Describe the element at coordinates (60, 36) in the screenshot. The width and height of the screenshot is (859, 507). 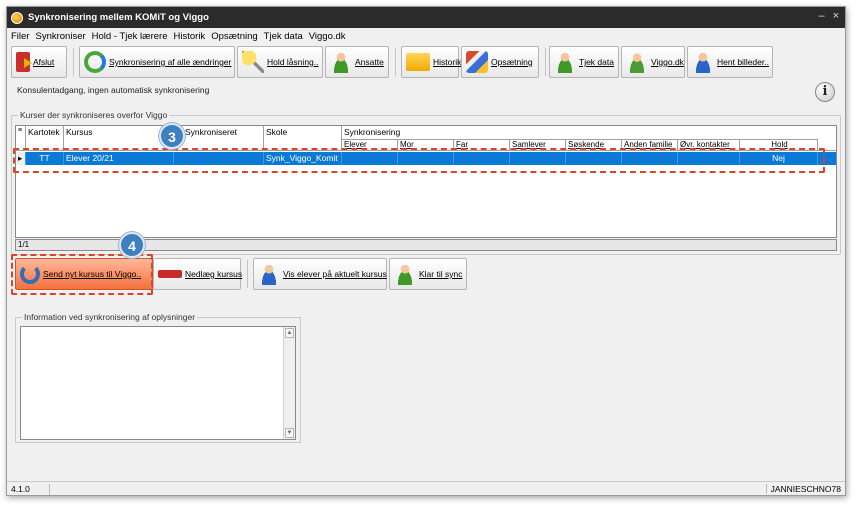
I see `menu-synkroniser: Synkroniser` at that location.